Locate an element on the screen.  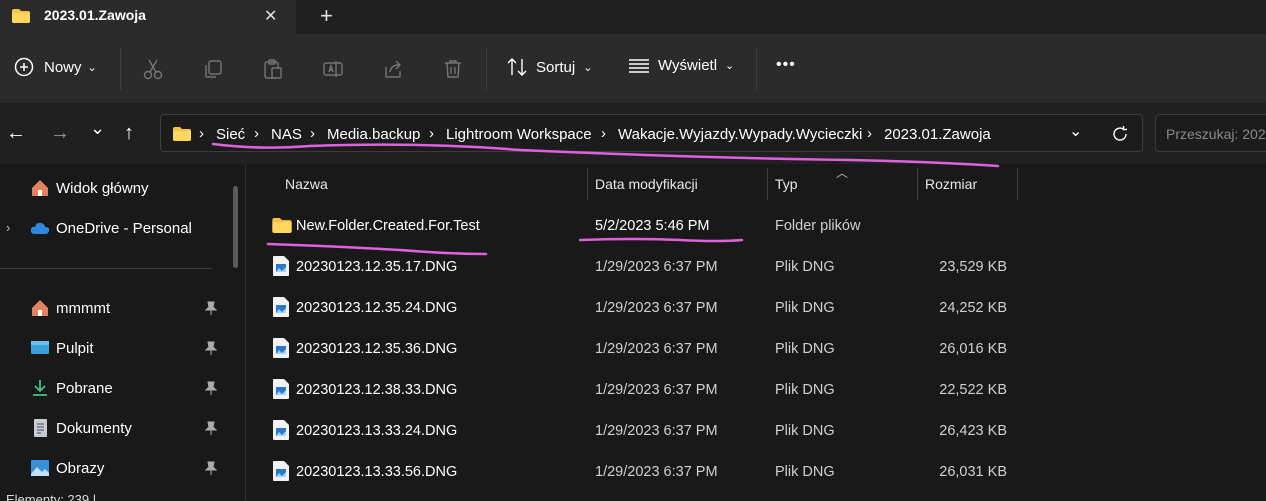
sidebar-divider is located at coordinates (106, 268).